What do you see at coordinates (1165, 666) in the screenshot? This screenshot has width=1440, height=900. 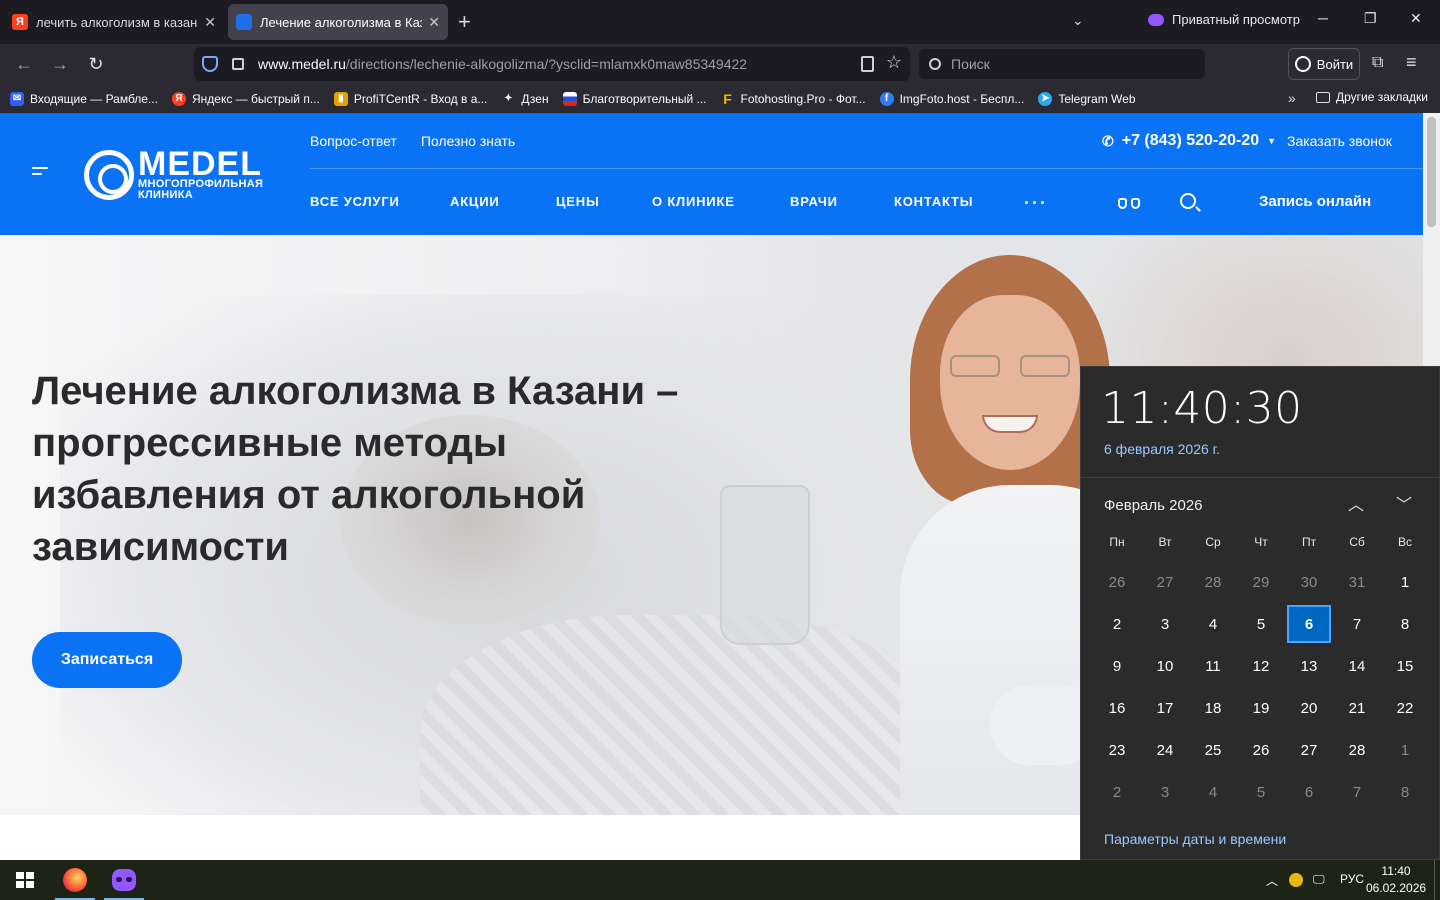 I see `calendar-day: 10` at bounding box center [1165, 666].